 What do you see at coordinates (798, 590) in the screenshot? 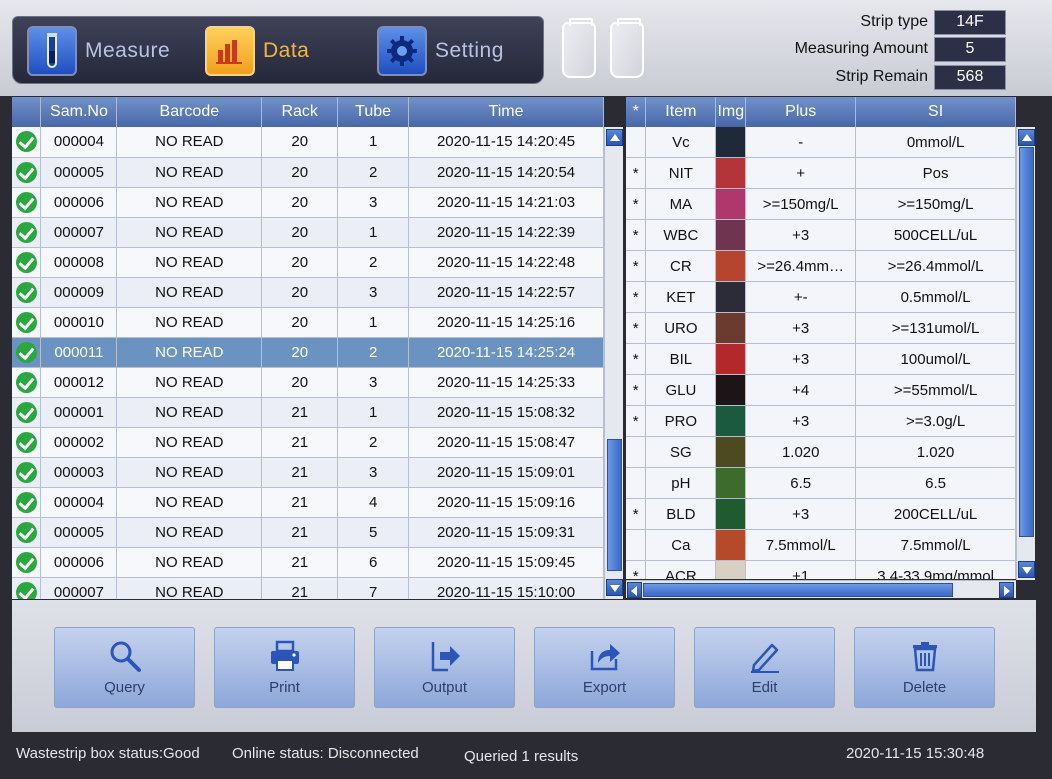
I see `results-hscroll-thumb` at bounding box center [798, 590].